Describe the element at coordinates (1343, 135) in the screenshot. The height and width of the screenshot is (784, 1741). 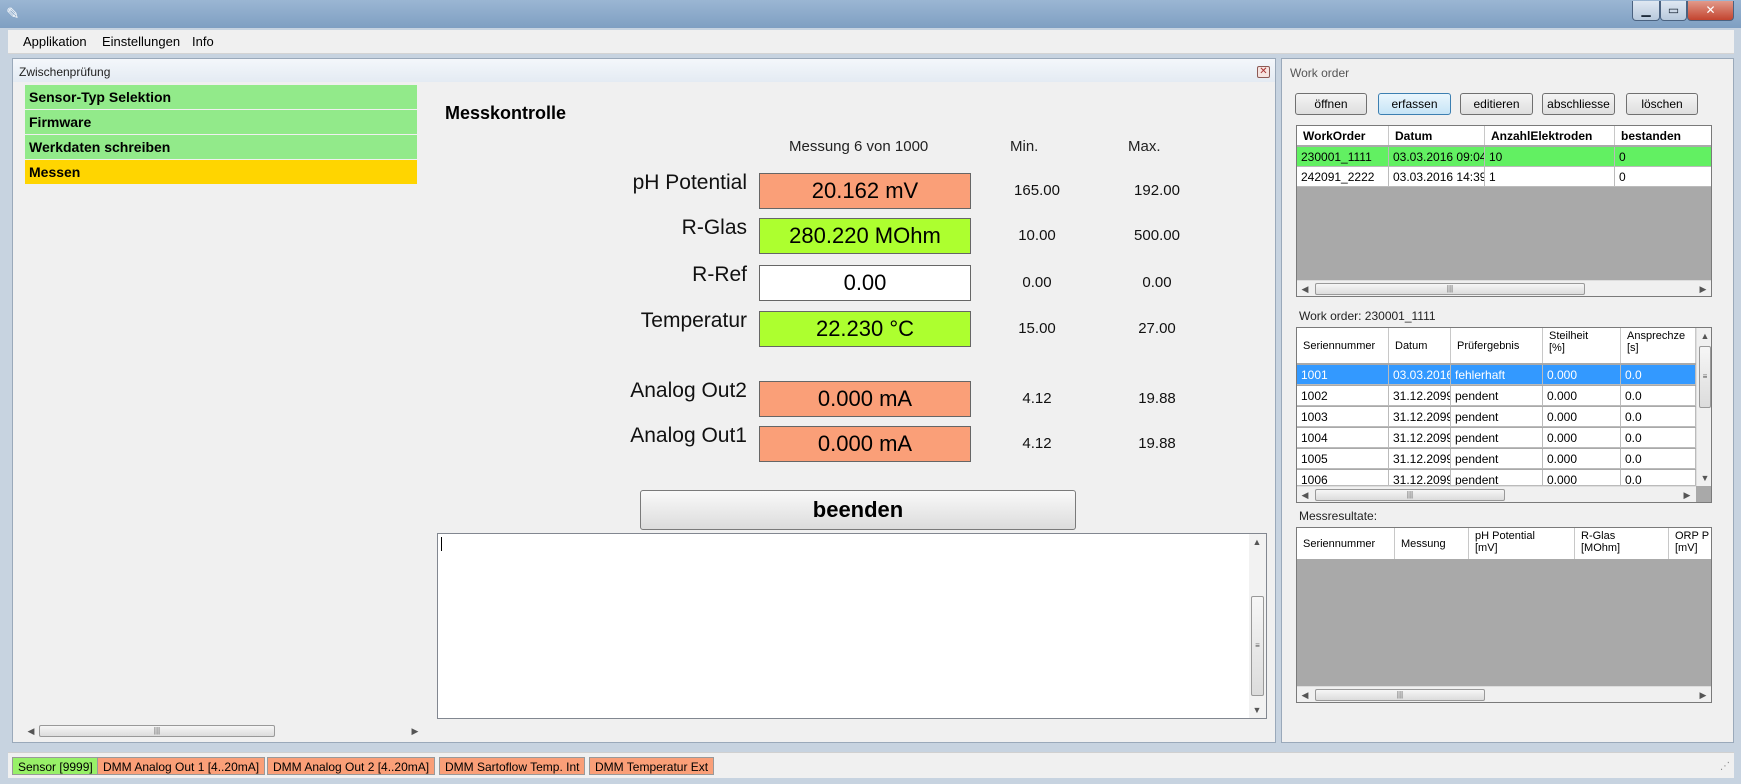
I see `col-workorder: WorkOrder` at that location.